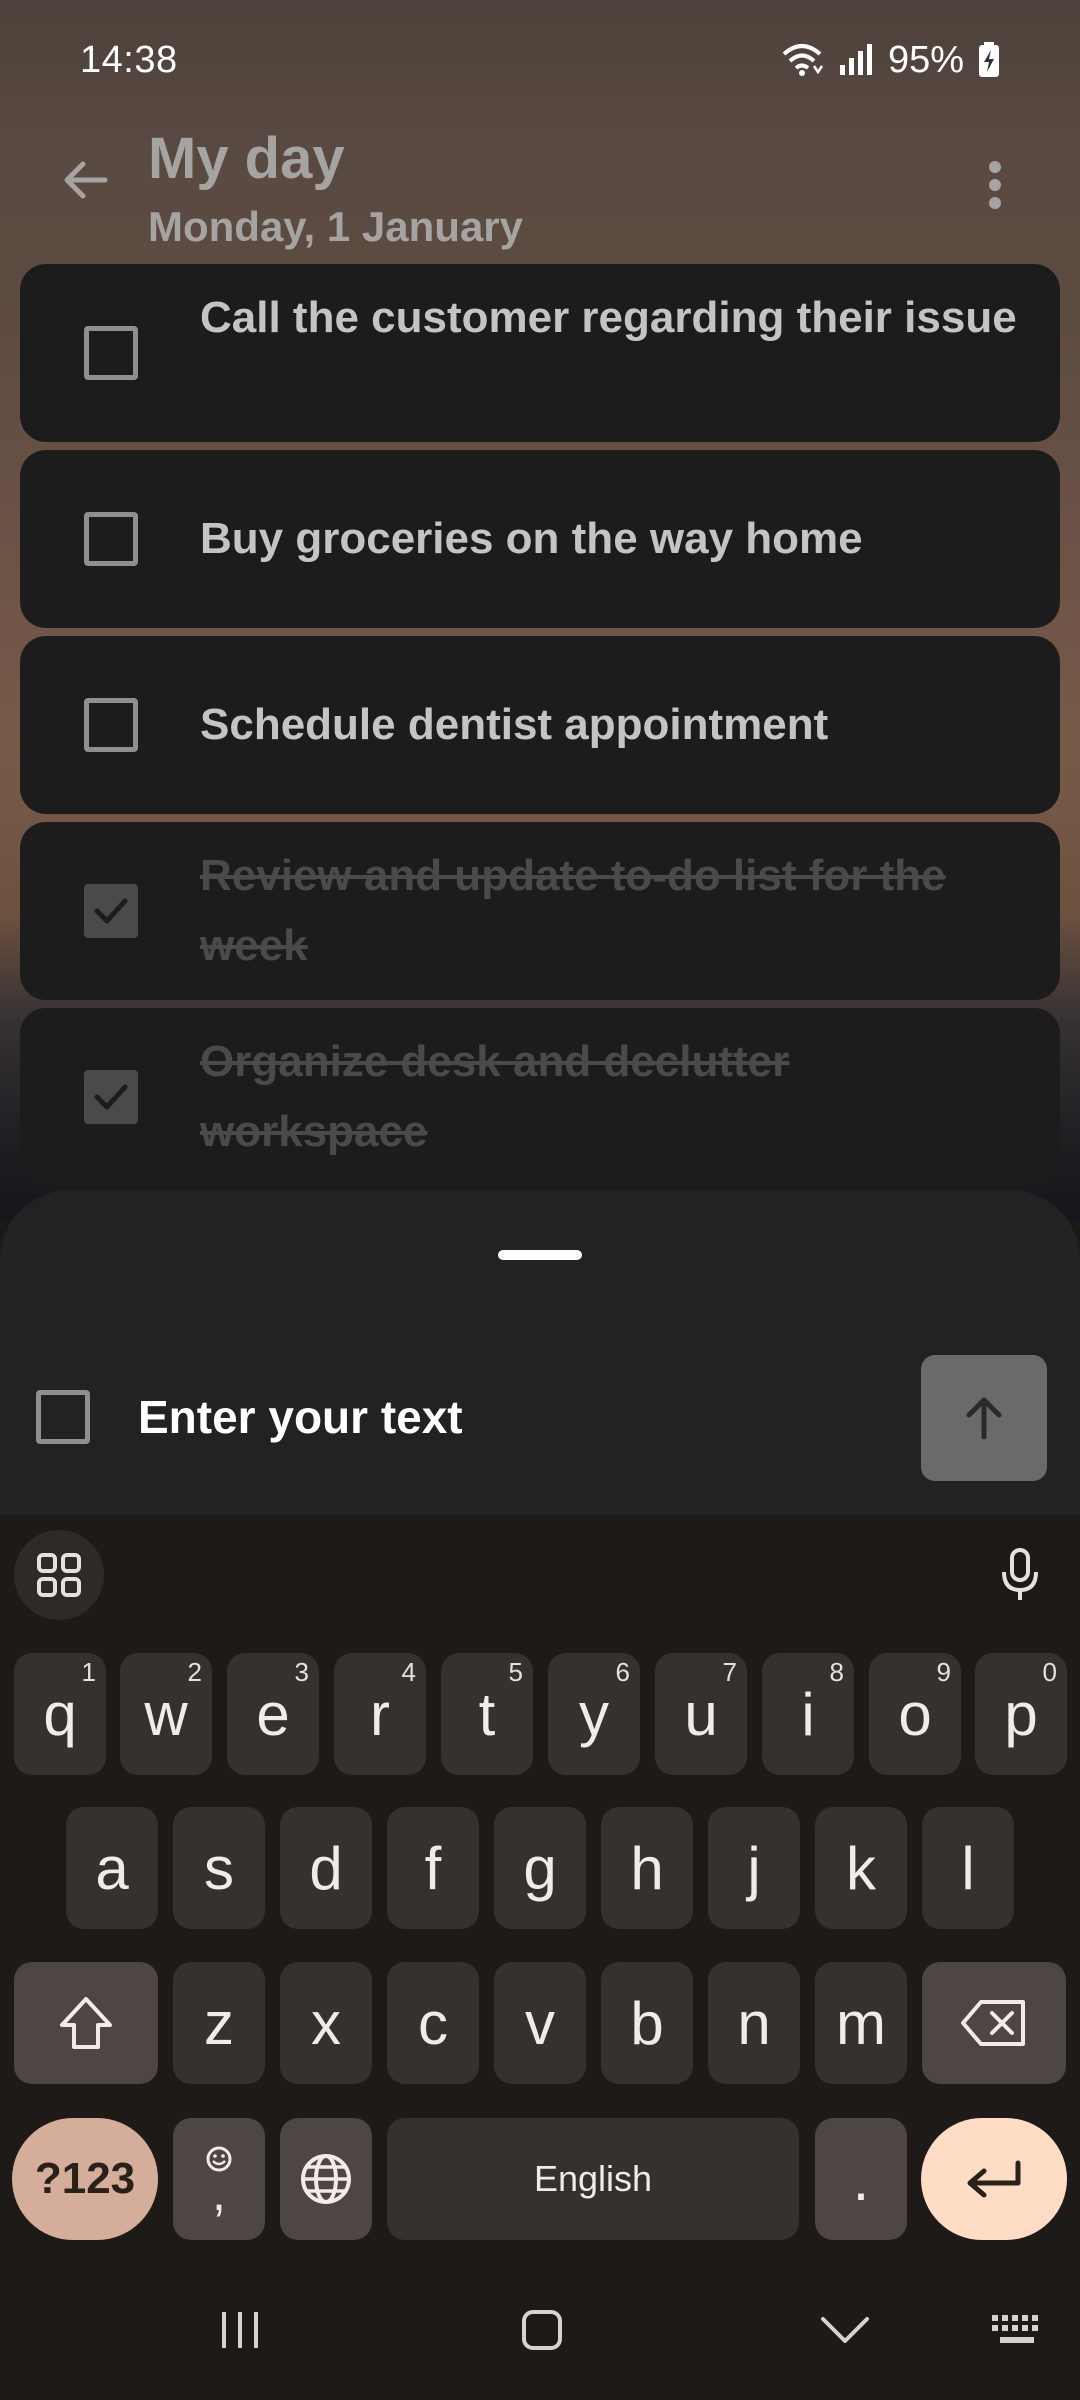 The image size is (1080, 2400). What do you see at coordinates (1020, 1575) in the screenshot?
I see `voice-input-button` at bounding box center [1020, 1575].